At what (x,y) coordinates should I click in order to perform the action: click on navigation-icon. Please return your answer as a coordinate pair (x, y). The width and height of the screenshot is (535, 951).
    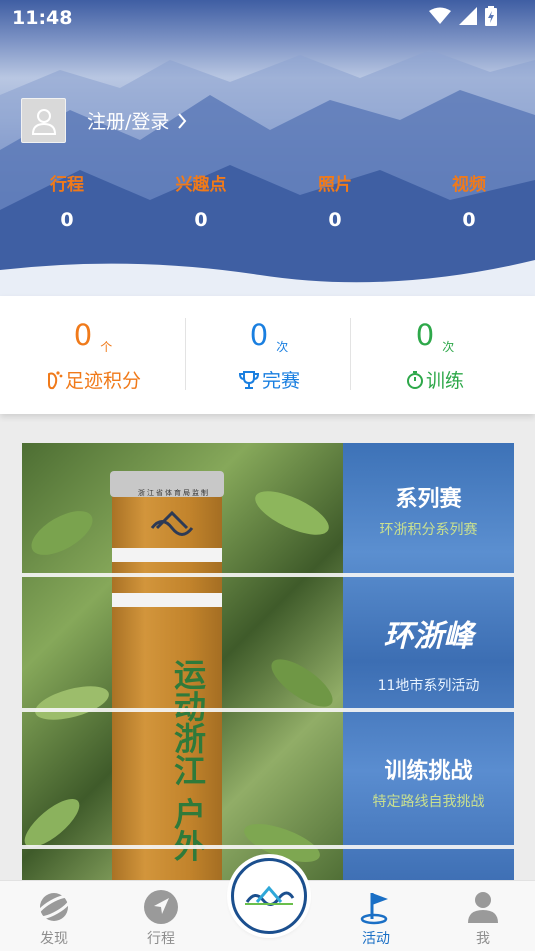
    Looking at the image, I should click on (161, 907).